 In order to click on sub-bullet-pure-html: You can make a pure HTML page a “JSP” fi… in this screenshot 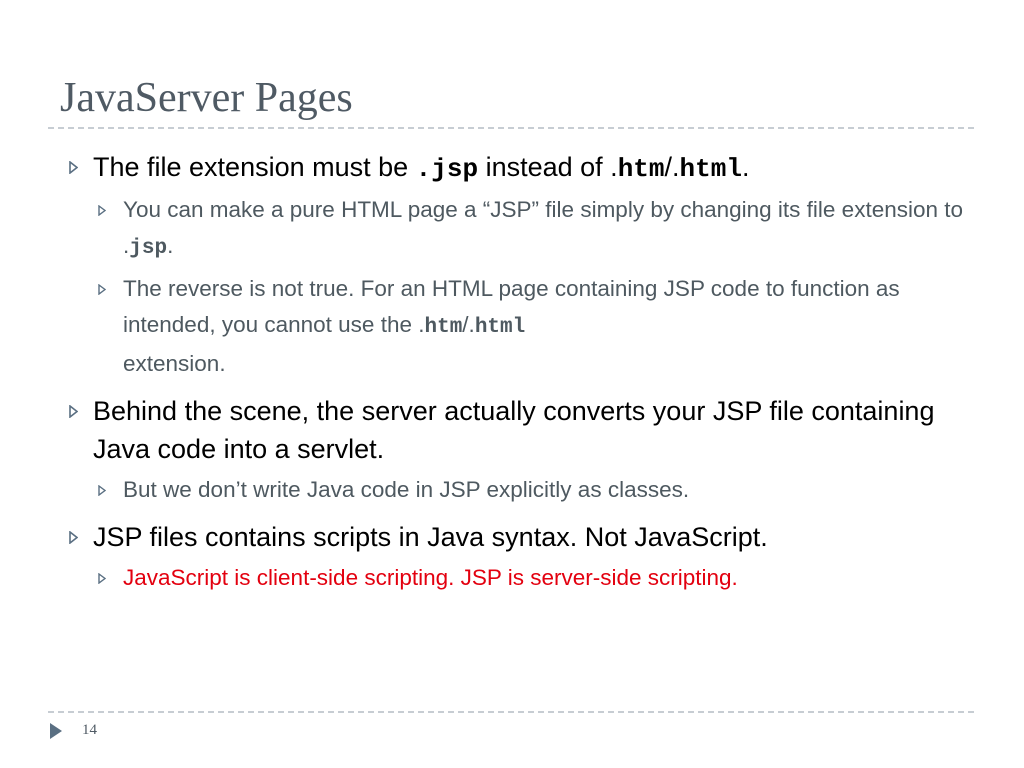, I will do `click(534, 229)`.